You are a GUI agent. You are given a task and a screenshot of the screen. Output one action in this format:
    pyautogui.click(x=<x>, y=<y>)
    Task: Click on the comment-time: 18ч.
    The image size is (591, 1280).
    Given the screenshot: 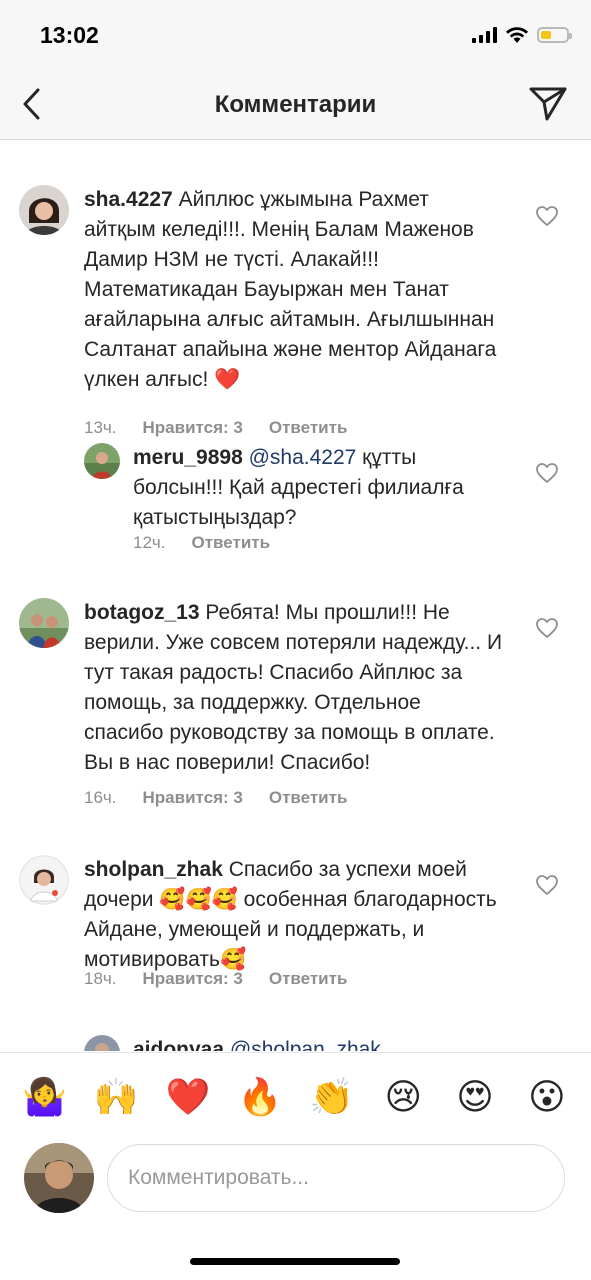 What is the action you would take?
    pyautogui.click(x=100, y=978)
    